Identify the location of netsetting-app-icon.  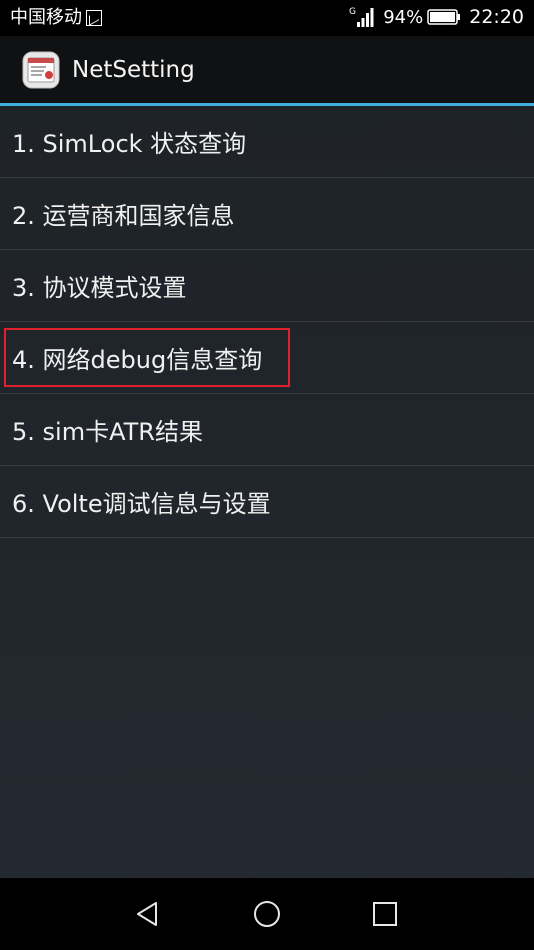
(41, 70).